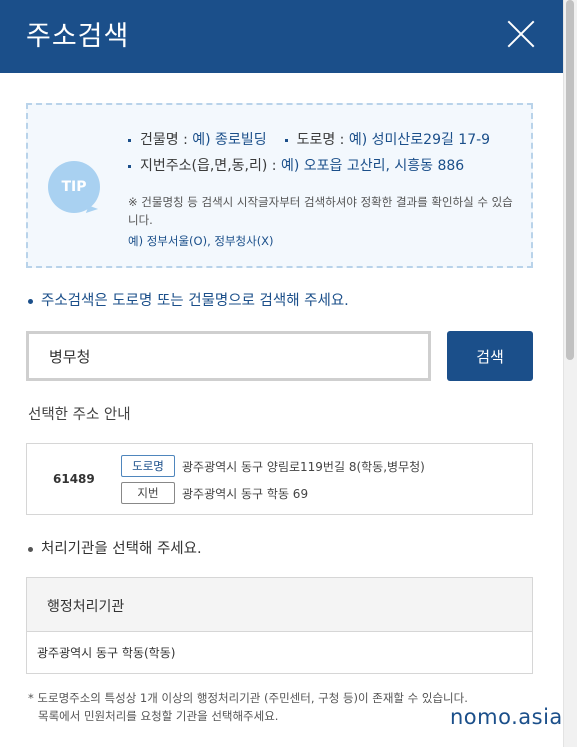 The height and width of the screenshot is (747, 577). I want to click on search-guide-text: 주소검색은 도로명 또는 건물명으로 검색해 주세요., so click(195, 301).